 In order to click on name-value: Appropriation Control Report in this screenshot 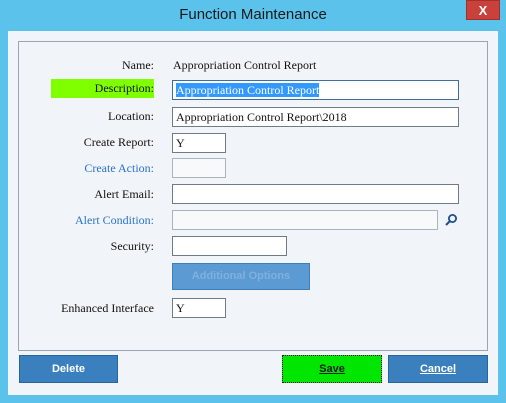, I will do `click(245, 65)`.